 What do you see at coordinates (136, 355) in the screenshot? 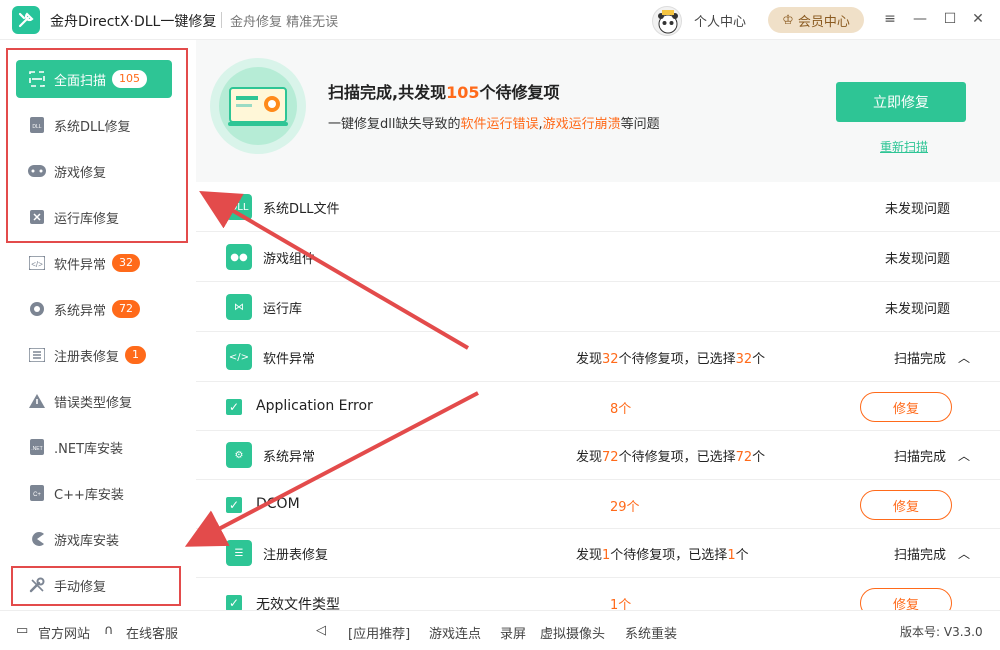
I see `count-badge: 1` at bounding box center [136, 355].